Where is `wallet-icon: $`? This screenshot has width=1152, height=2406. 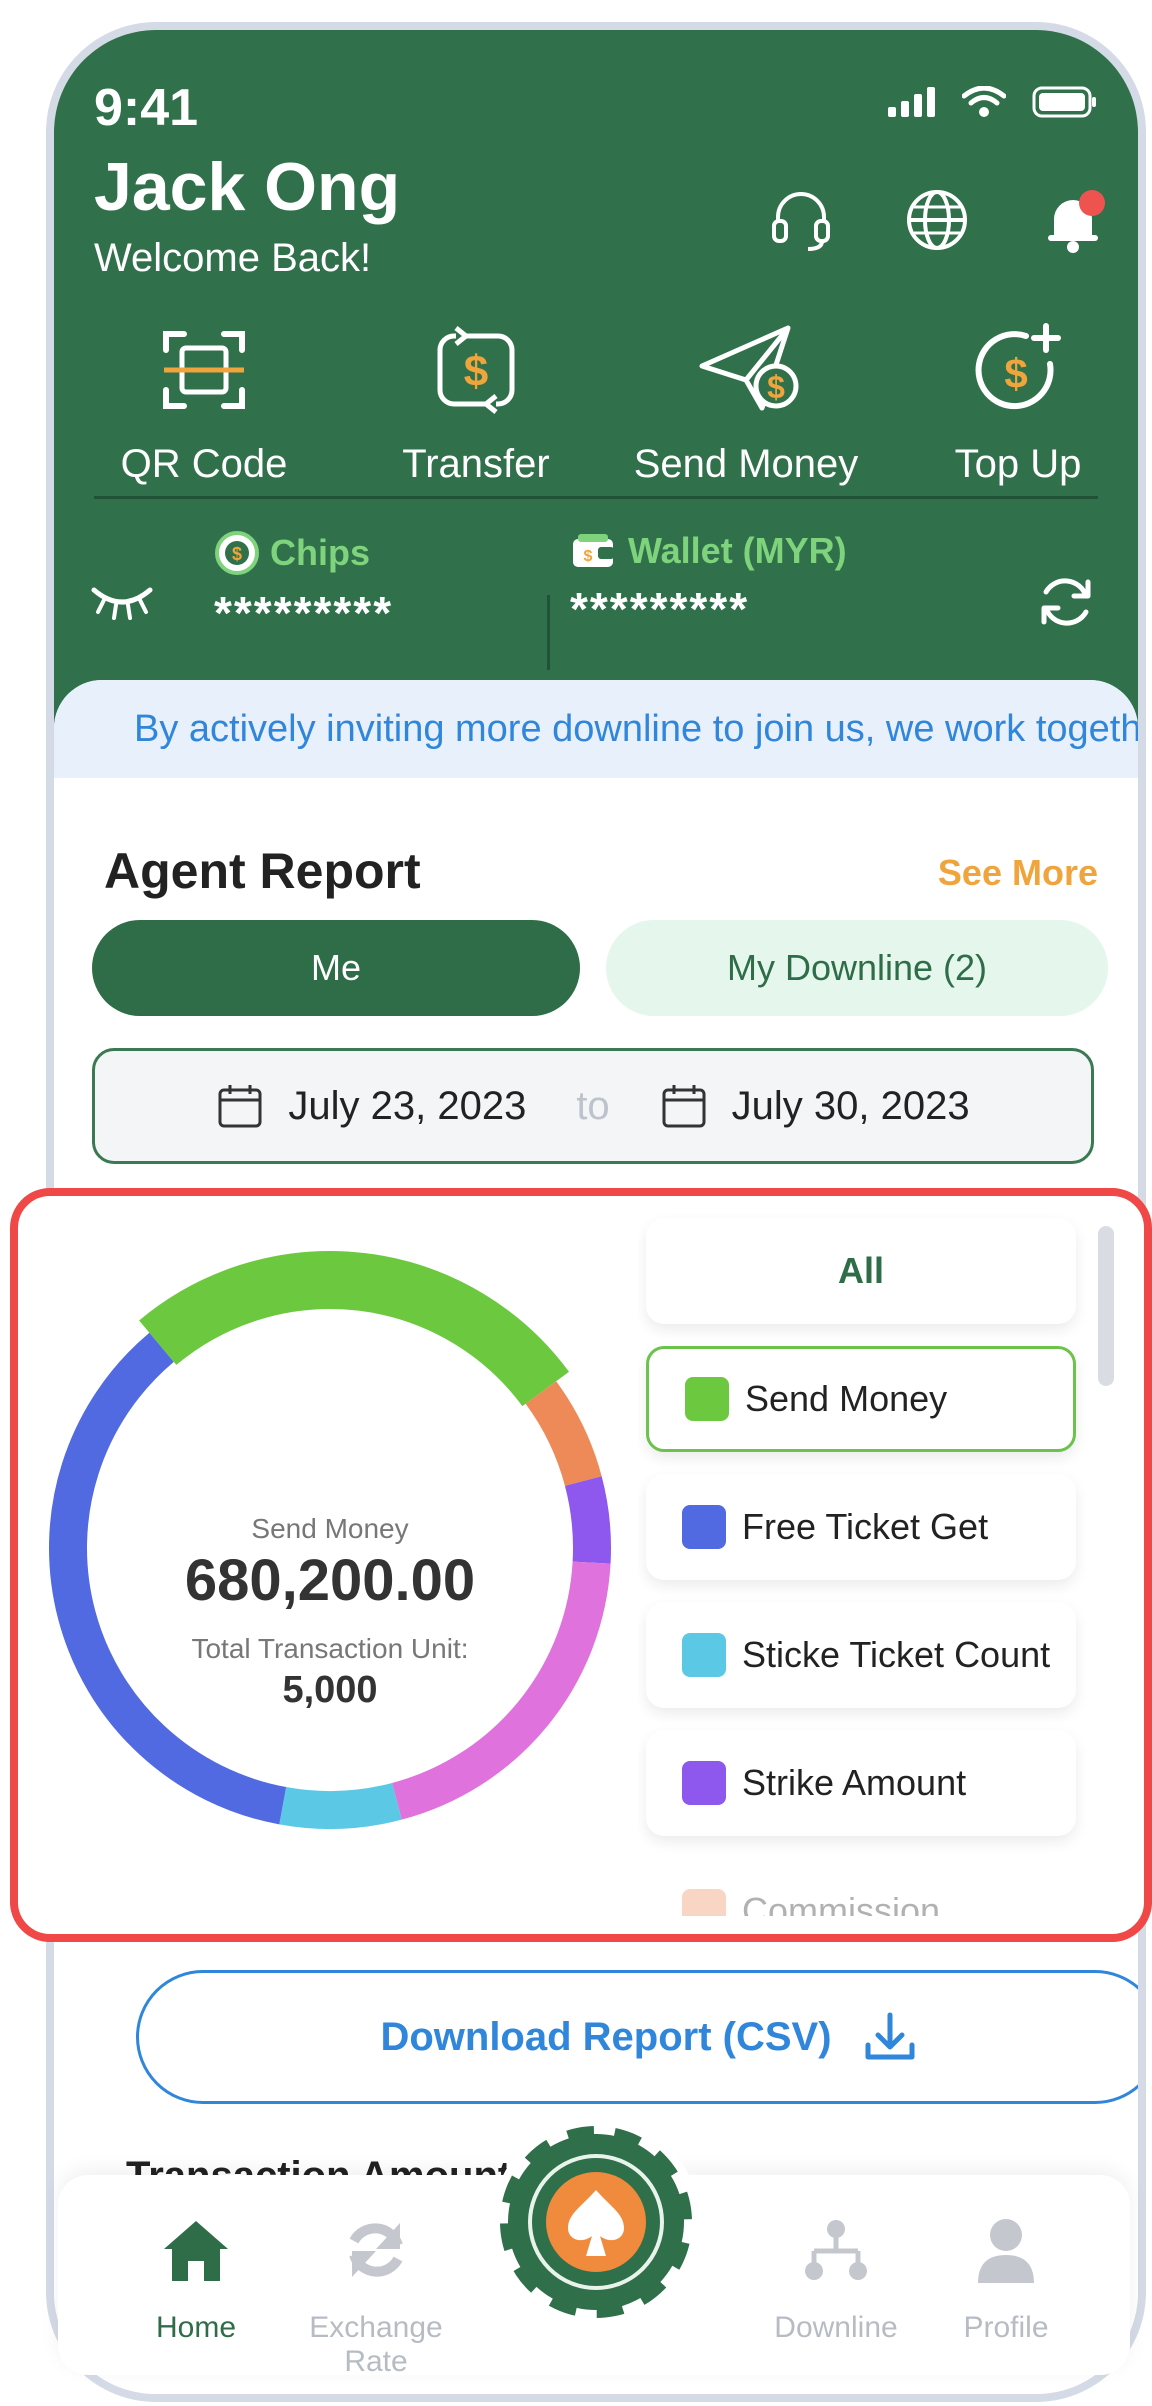 wallet-icon: $ is located at coordinates (593, 550).